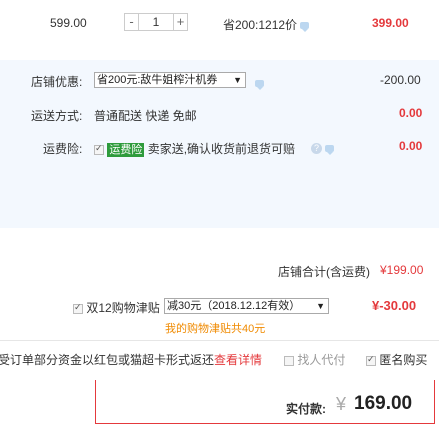 The width and height of the screenshot is (439, 425). What do you see at coordinates (321, 360) in the screenshot?
I see `proxy-pay-label: 找人代付` at bounding box center [321, 360].